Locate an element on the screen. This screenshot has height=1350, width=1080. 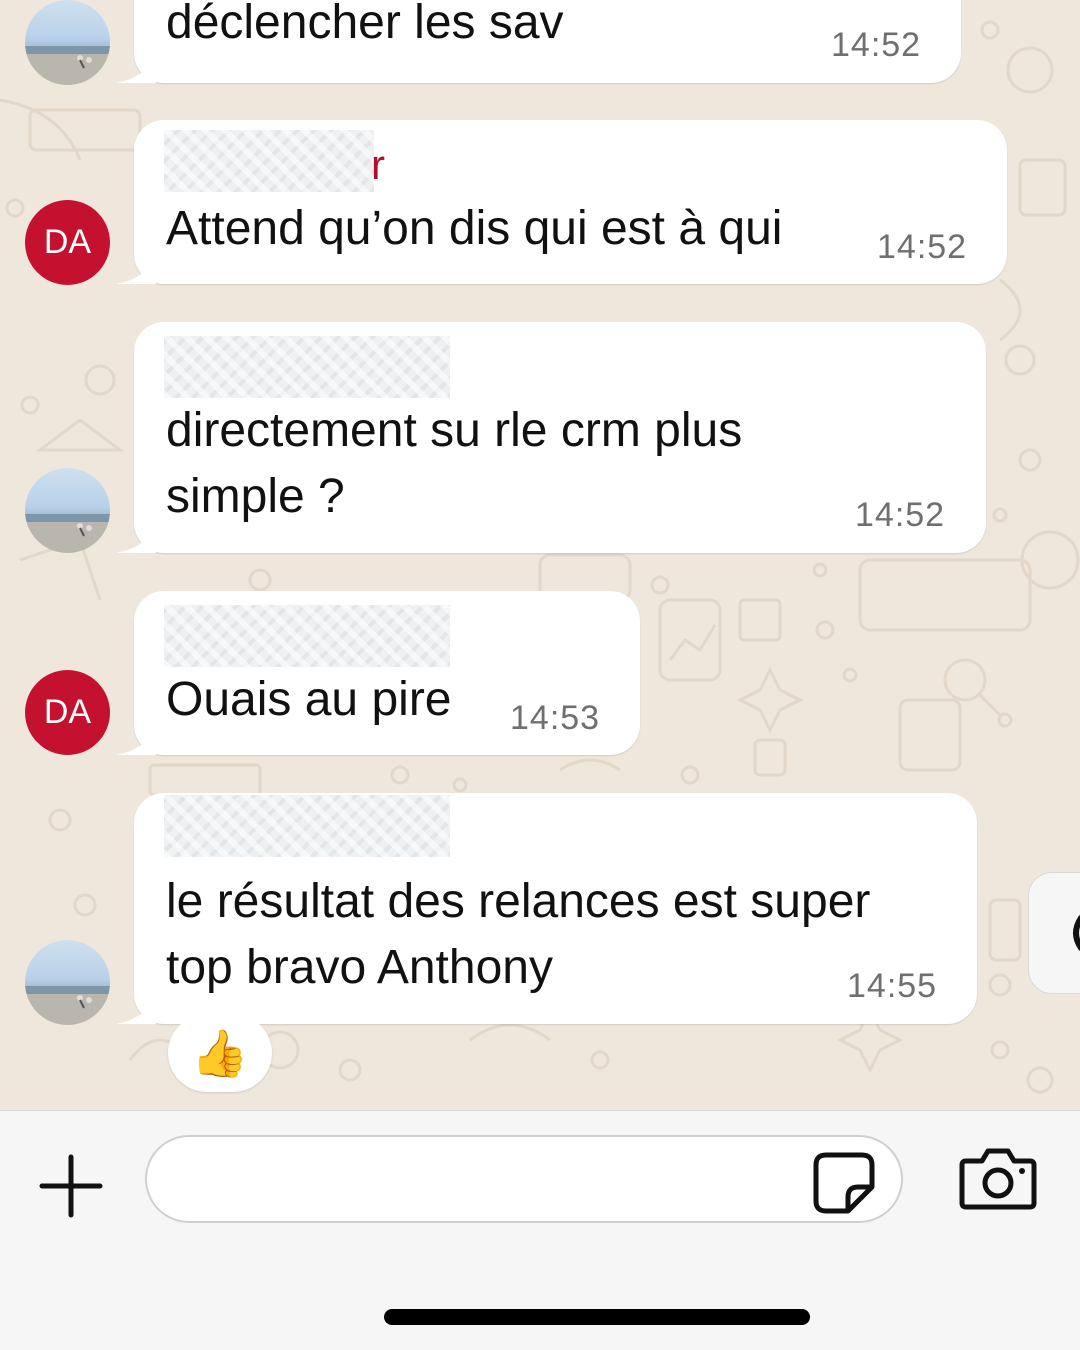
plus-icon is located at coordinates (71, 1186).